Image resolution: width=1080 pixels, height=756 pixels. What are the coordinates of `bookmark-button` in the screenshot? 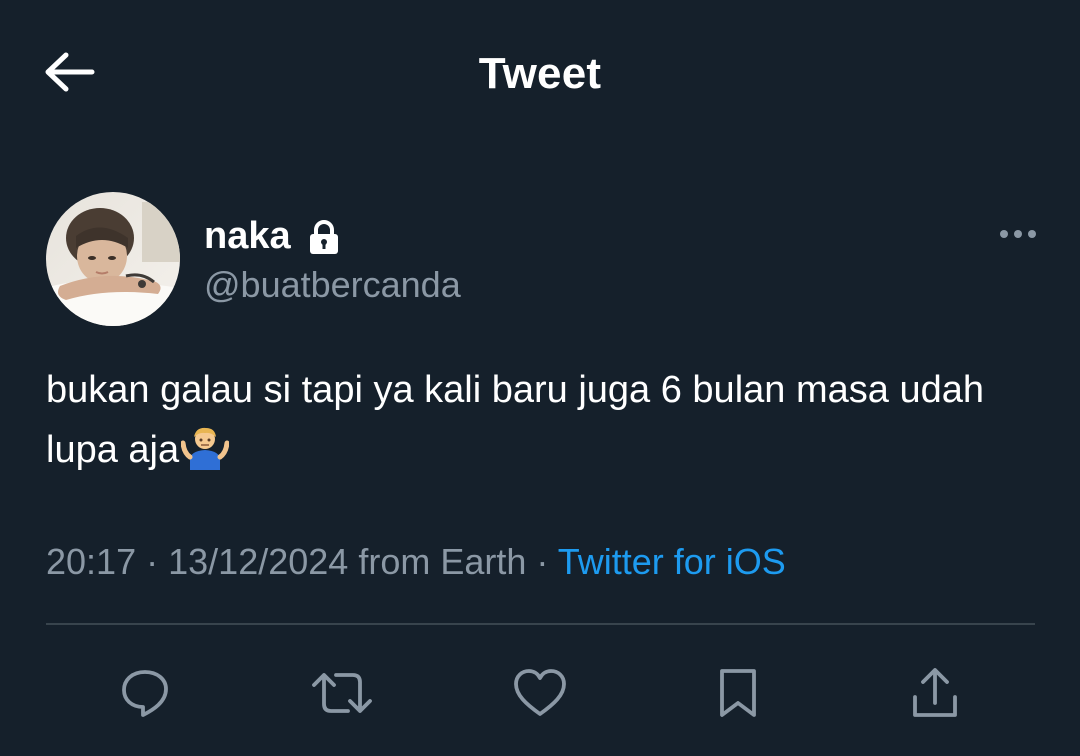 It's located at (738, 695).